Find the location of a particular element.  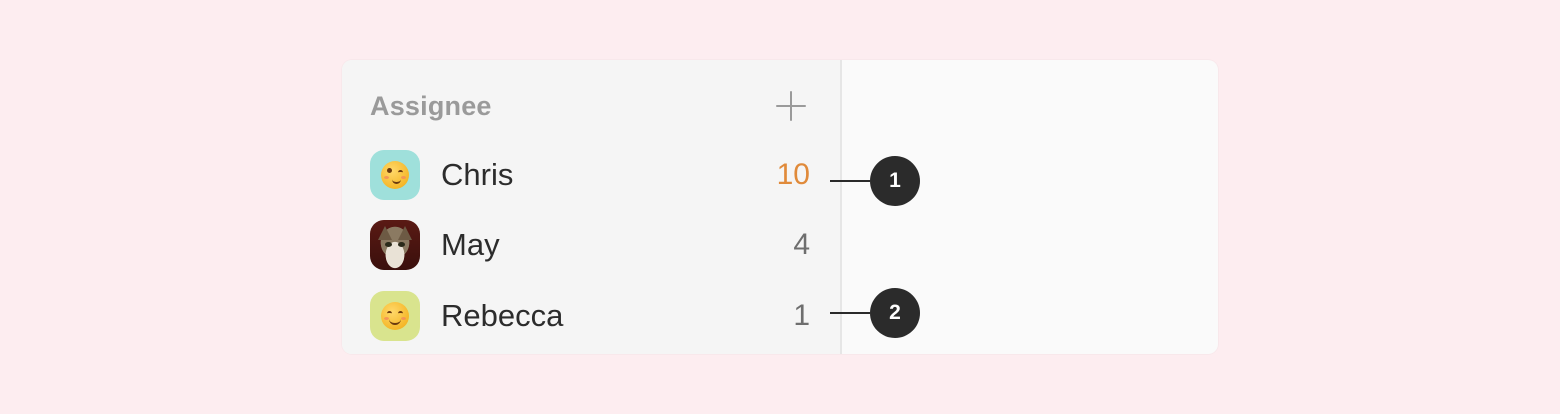

add-assignee-button is located at coordinates (791, 106).